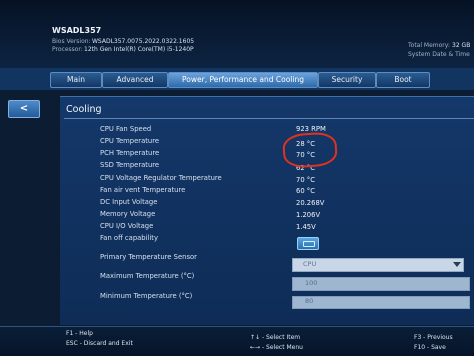  Describe the element at coordinates (99, 343) in the screenshot. I see `discard-exit-hint: ESC - Discard and Exit` at that location.